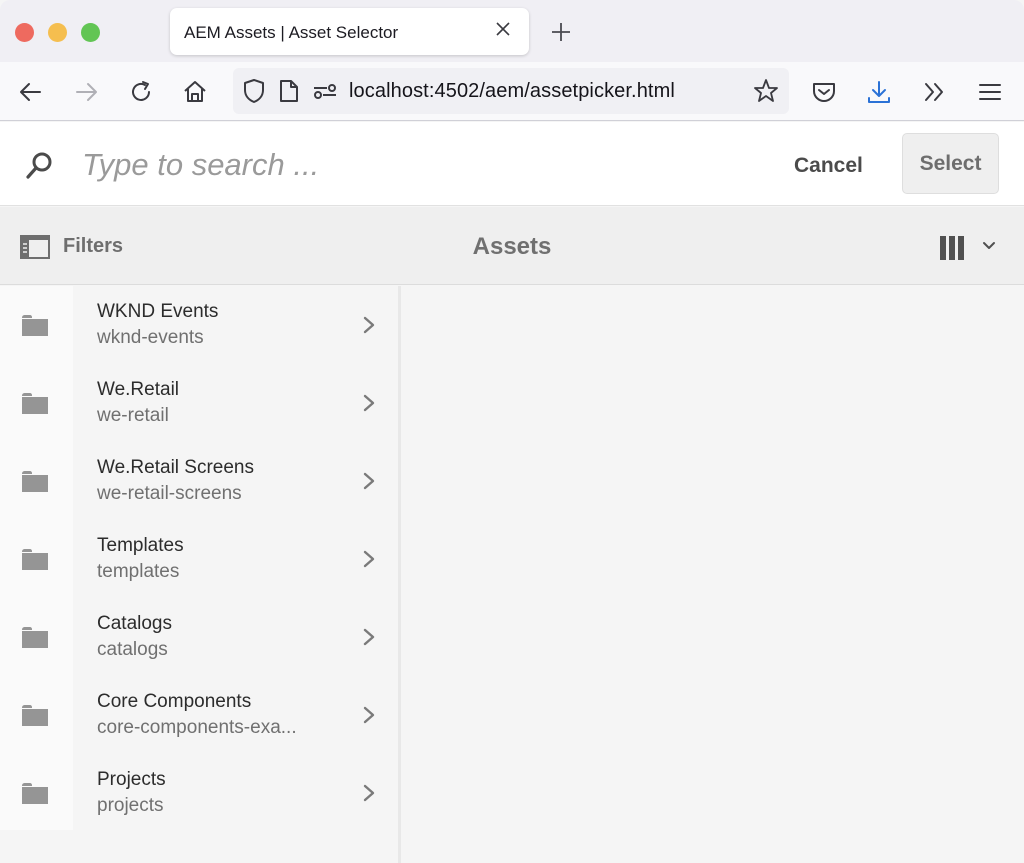  I want to click on arrow-left-icon, so click(31, 92).